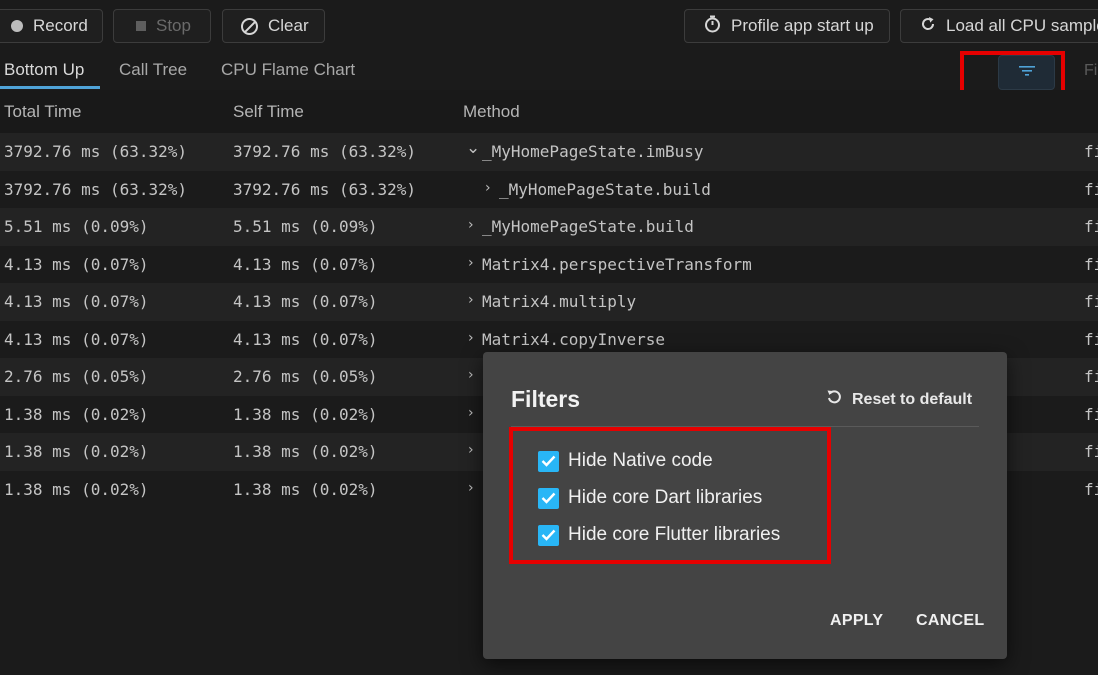 The image size is (1098, 675). I want to click on filter-options-highlight, so click(670, 495).